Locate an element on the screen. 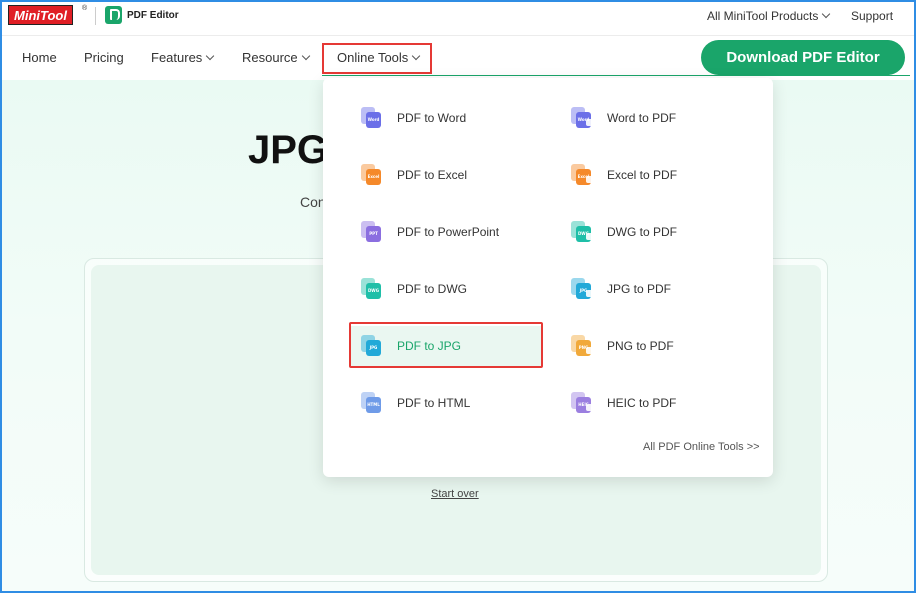  pdf-to-jpg-highlight-box is located at coordinates (446, 345).